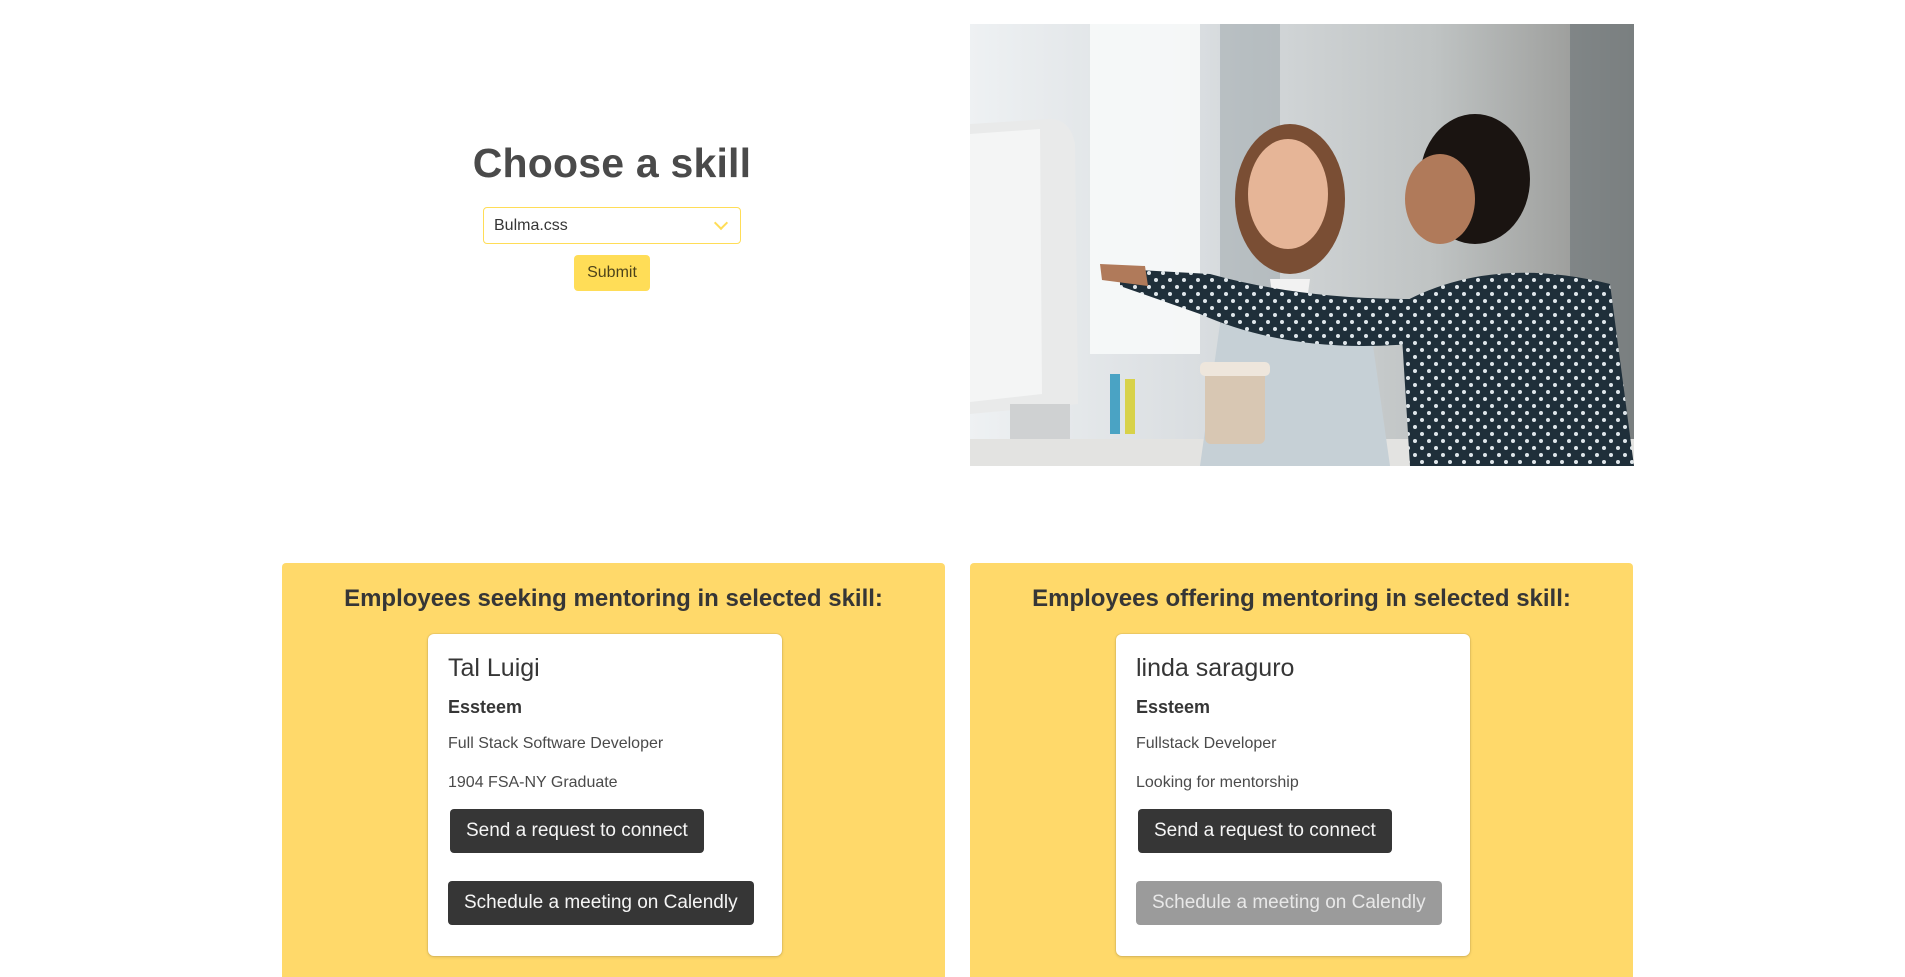 The image size is (1905, 977). What do you see at coordinates (612, 225) in the screenshot?
I see `skill-select: Bulma.css` at bounding box center [612, 225].